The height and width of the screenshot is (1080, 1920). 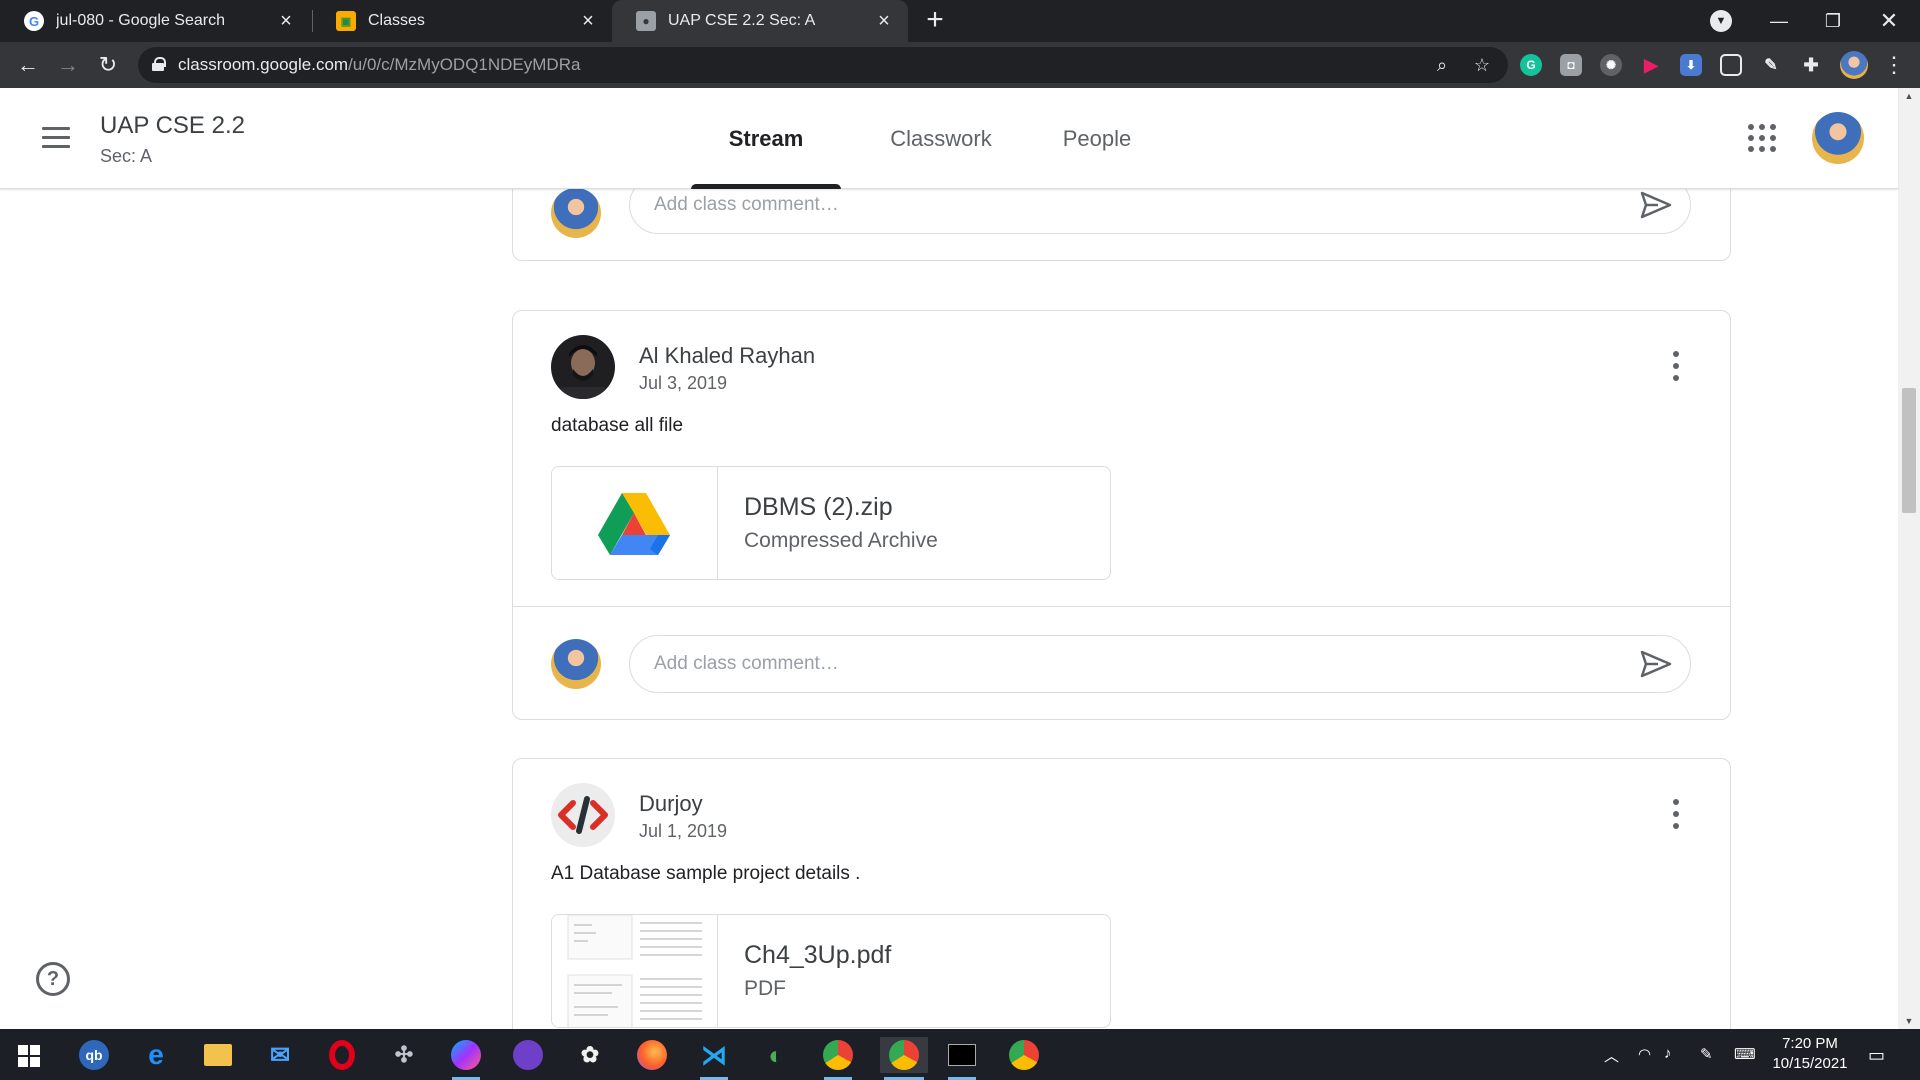 I want to click on download-extension-icon: ⬇, so click(x=1691, y=65).